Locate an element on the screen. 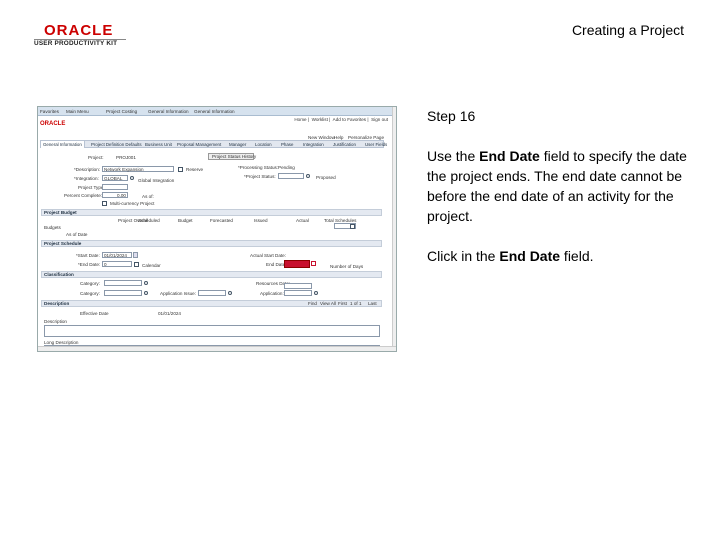  start-date-field: 01/01/2024 is located at coordinates (117, 255).